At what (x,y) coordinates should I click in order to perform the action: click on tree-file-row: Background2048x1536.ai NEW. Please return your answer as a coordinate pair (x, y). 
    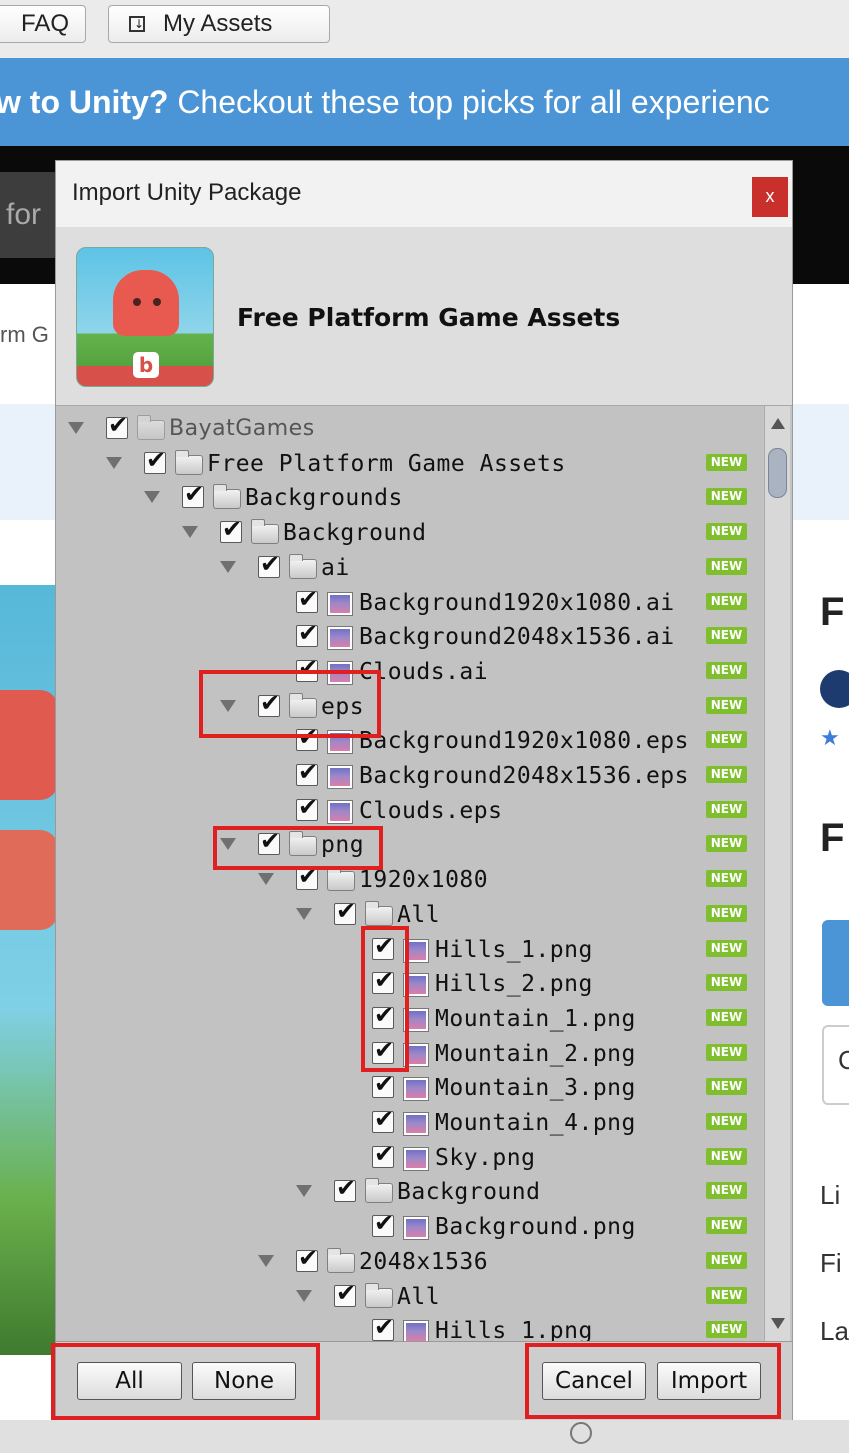
    Looking at the image, I should click on (409, 637).